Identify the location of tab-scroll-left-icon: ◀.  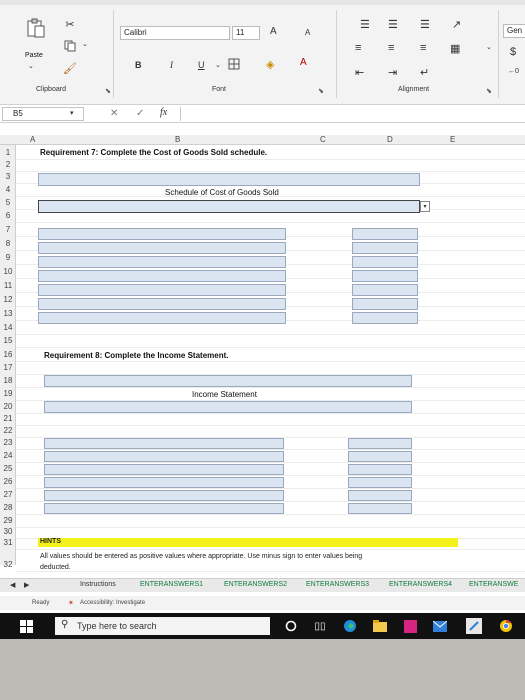
(12, 585).